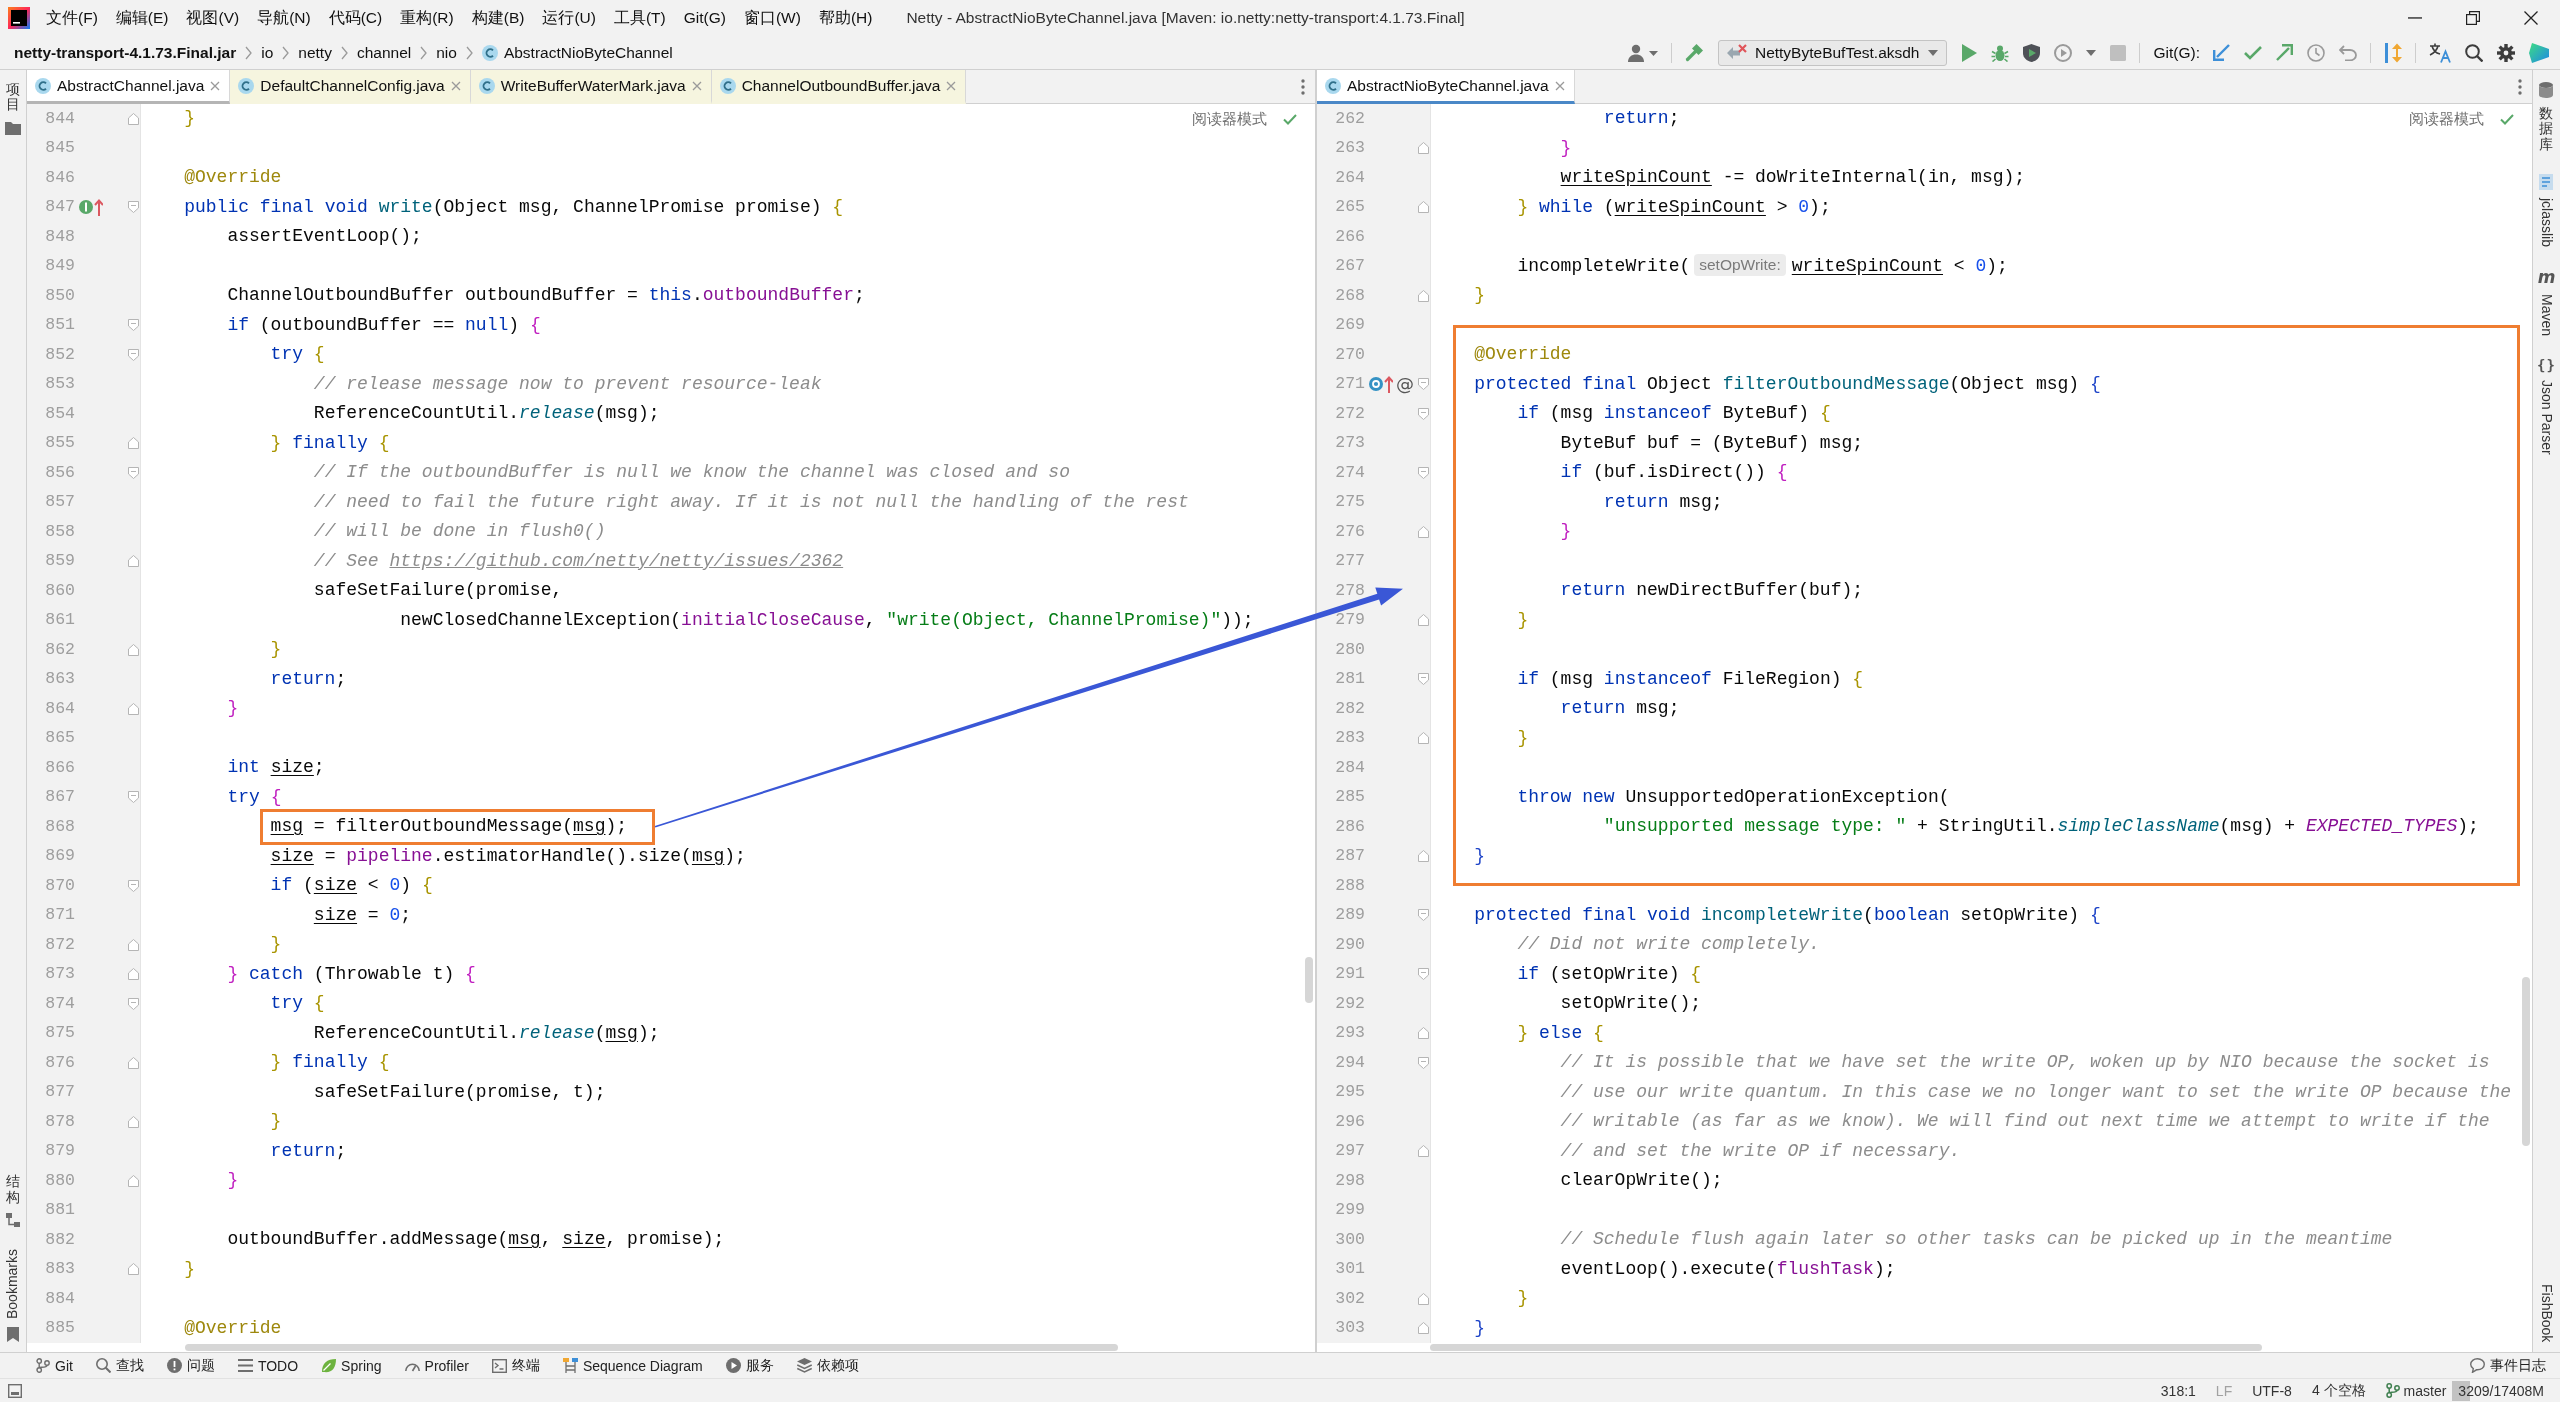  I want to click on breadcrumb-item: channel, so click(384, 52).